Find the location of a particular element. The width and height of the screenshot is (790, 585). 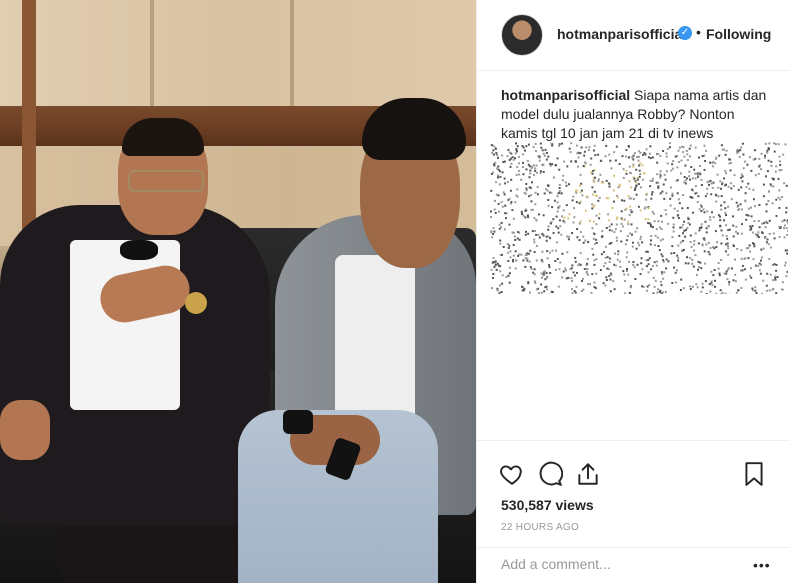

comment-box: ••• is located at coordinates (633, 566).